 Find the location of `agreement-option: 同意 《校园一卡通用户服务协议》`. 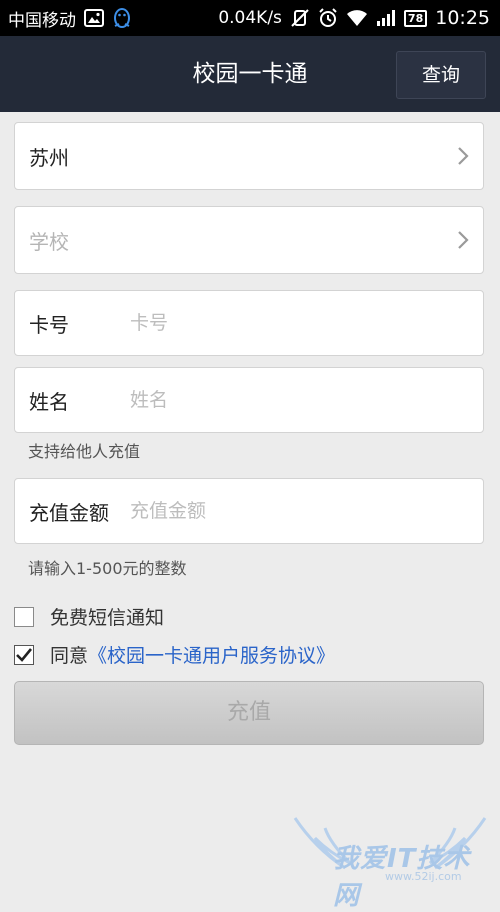

agreement-option: 同意 《校园一卡通用户服务协议》 is located at coordinates (174, 654).